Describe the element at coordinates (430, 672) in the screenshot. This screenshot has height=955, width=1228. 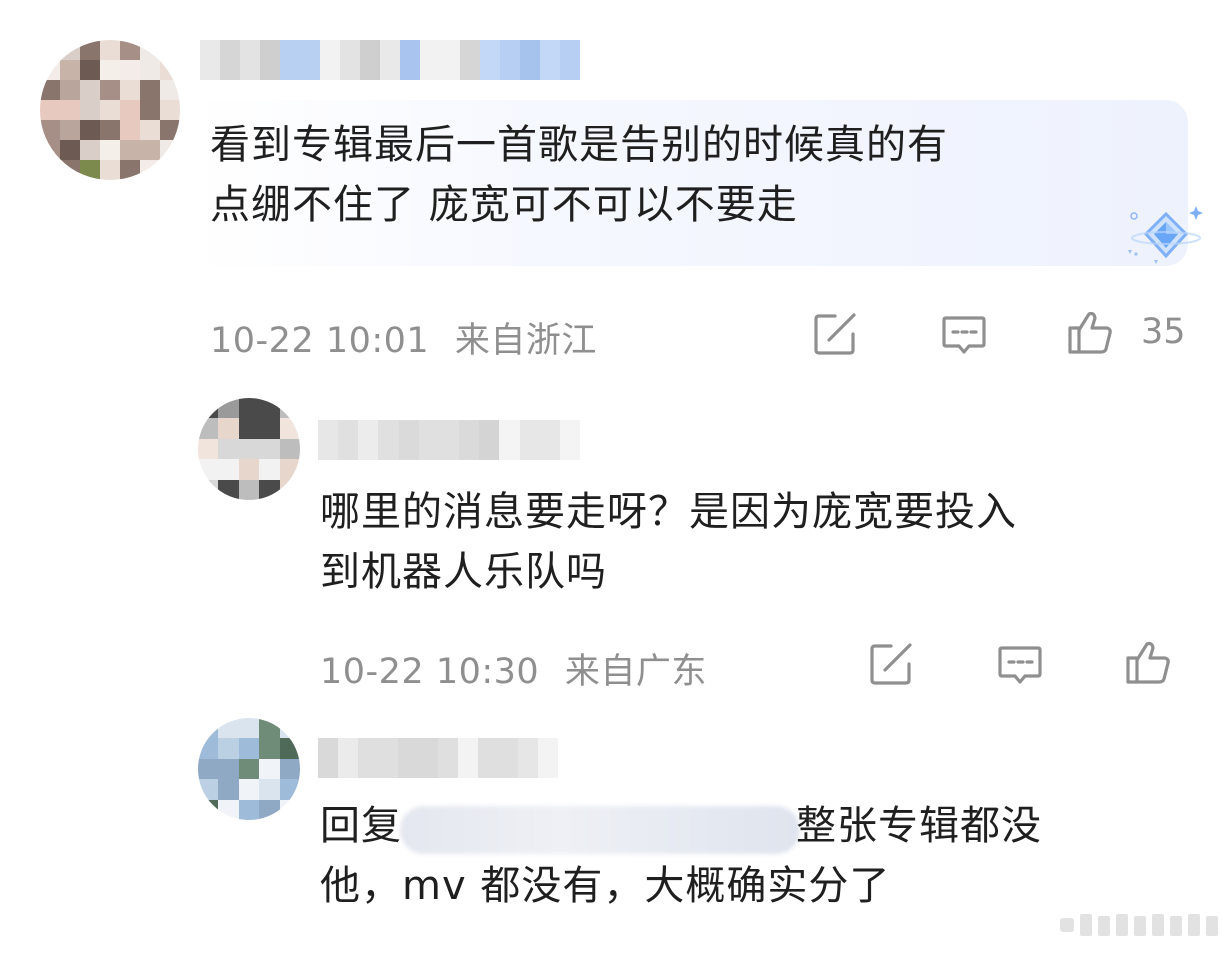
I see `timestamp: 10-22 10:30` at that location.